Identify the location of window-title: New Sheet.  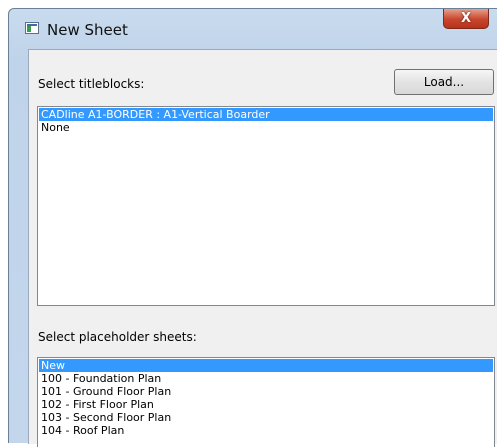
(87, 30).